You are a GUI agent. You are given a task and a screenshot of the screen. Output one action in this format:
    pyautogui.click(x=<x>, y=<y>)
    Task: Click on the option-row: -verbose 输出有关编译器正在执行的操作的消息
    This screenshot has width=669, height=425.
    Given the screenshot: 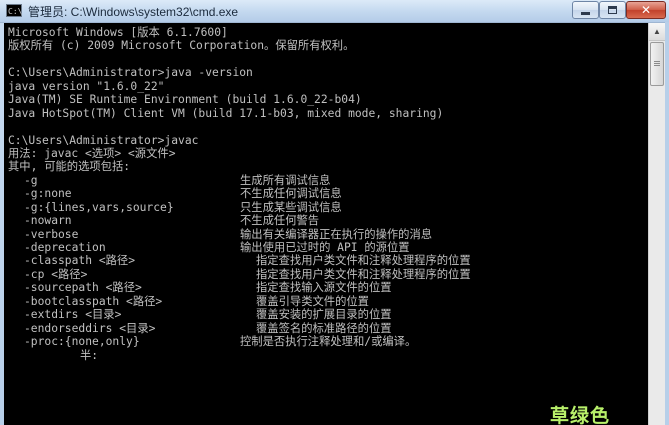 What is the action you would take?
    pyautogui.click(x=328, y=234)
    